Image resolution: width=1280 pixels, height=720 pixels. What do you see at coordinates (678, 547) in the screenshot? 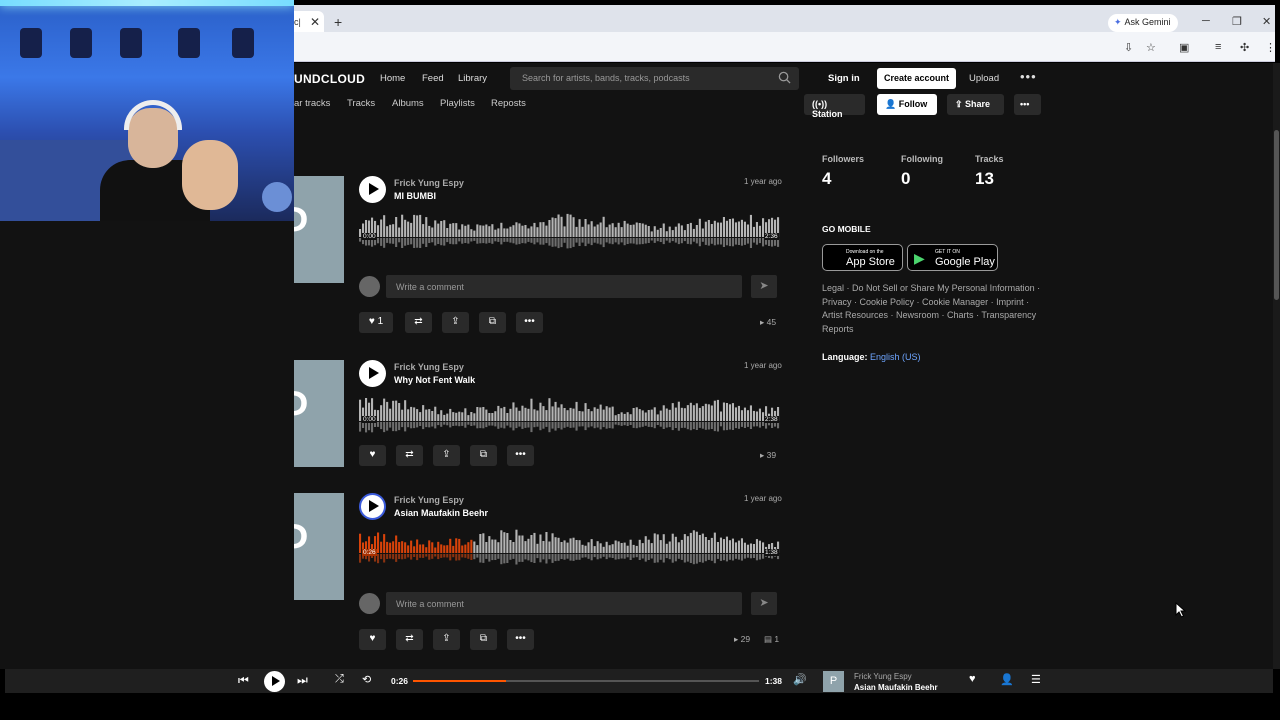
I see `waveform-bar` at bounding box center [678, 547].